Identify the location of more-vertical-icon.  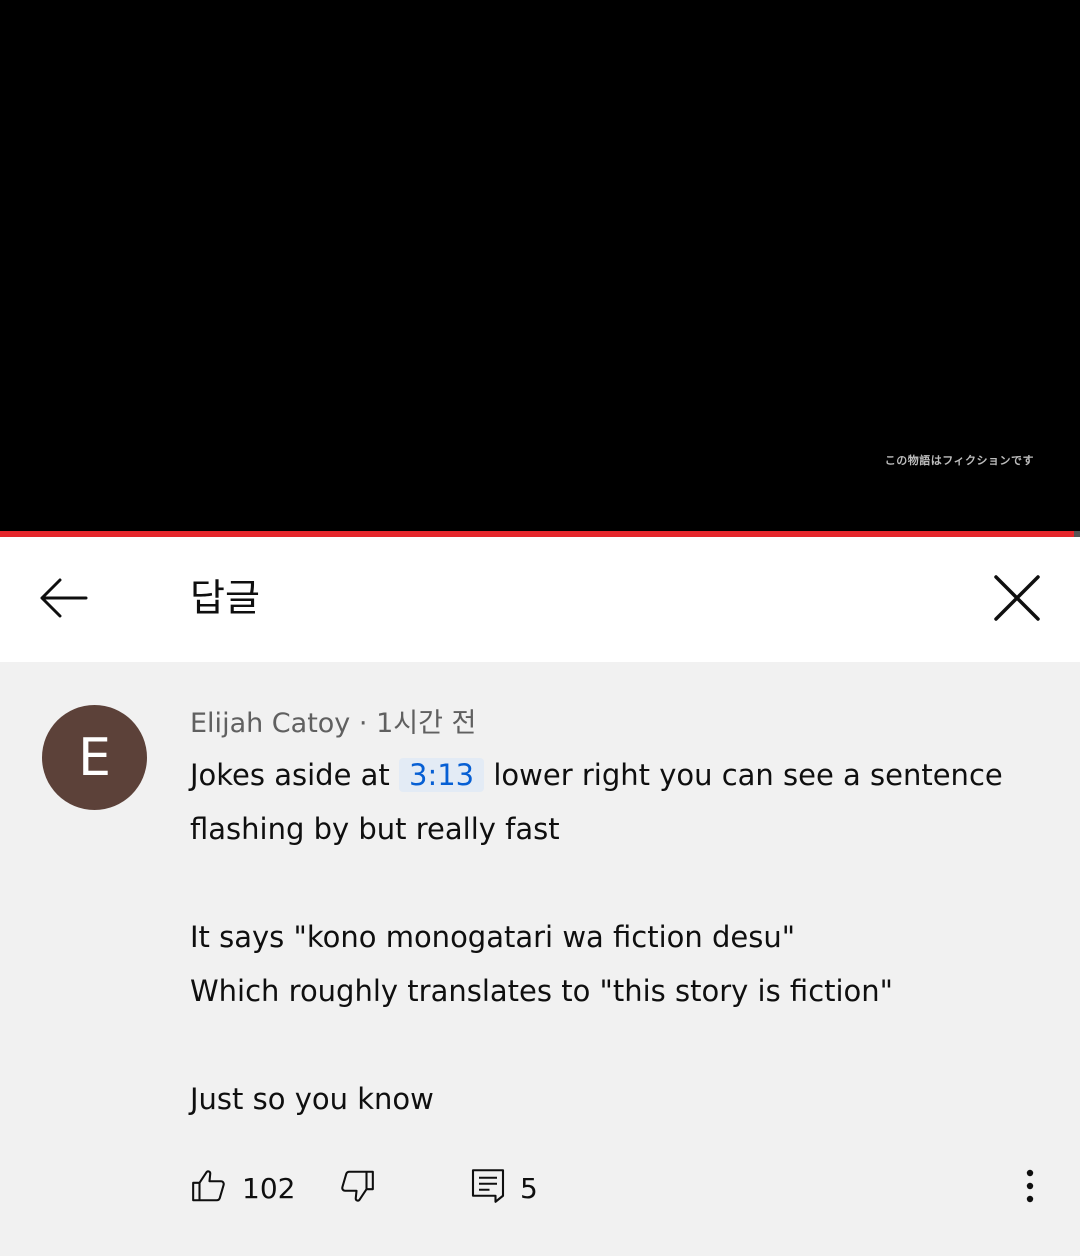
(1030, 1188).